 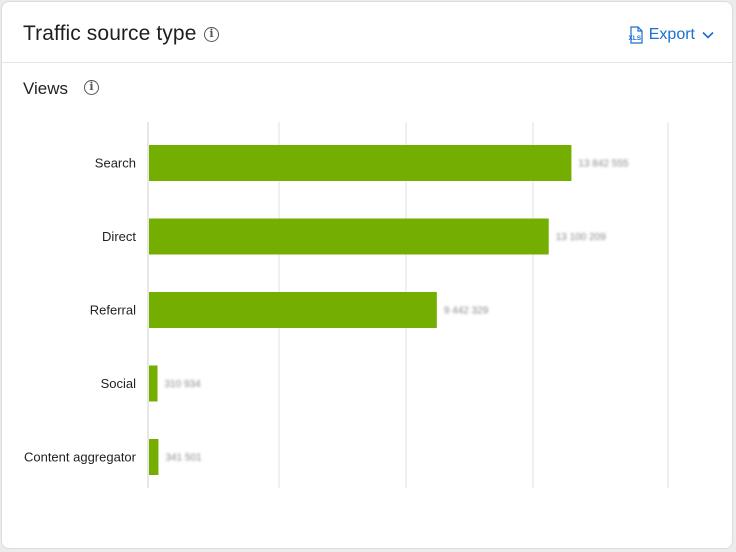 I want to click on category-label: Content aggregator, so click(x=80, y=457).